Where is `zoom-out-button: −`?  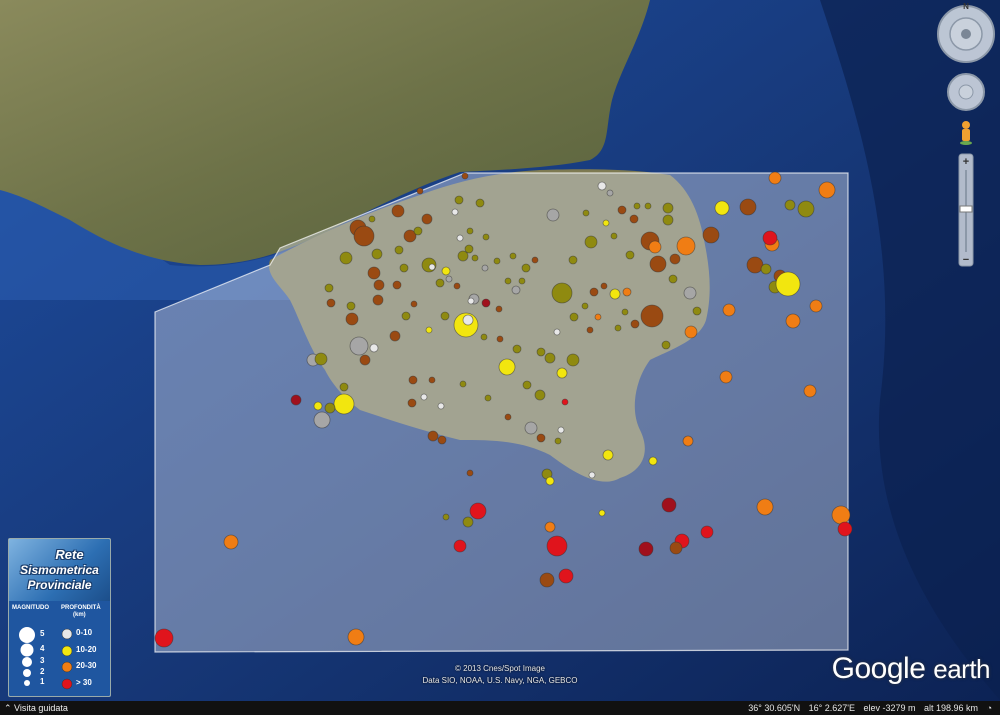
zoom-out-button: − is located at coordinates (966, 260).